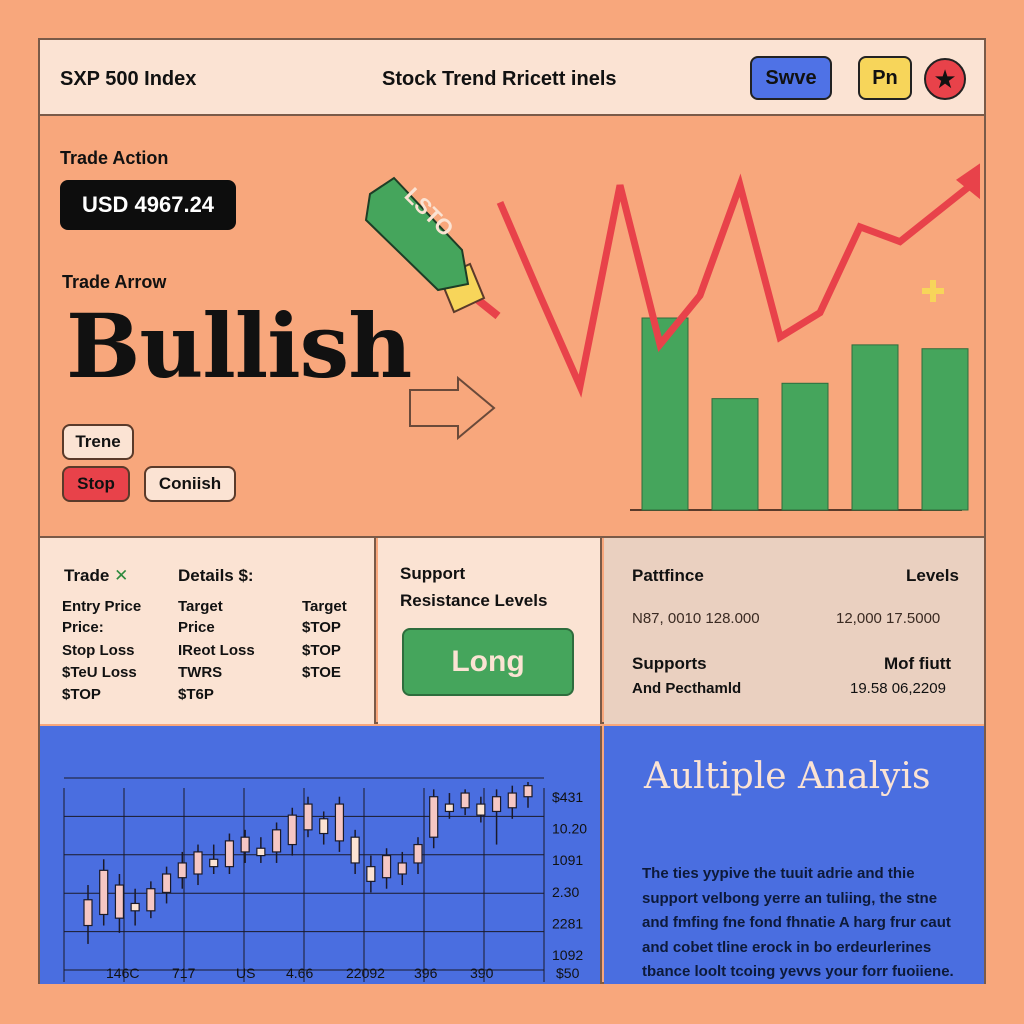 This screenshot has height=1024, width=1024. Describe the element at coordinates (433, 573) in the screenshot. I see `support-title: Support` at that location.